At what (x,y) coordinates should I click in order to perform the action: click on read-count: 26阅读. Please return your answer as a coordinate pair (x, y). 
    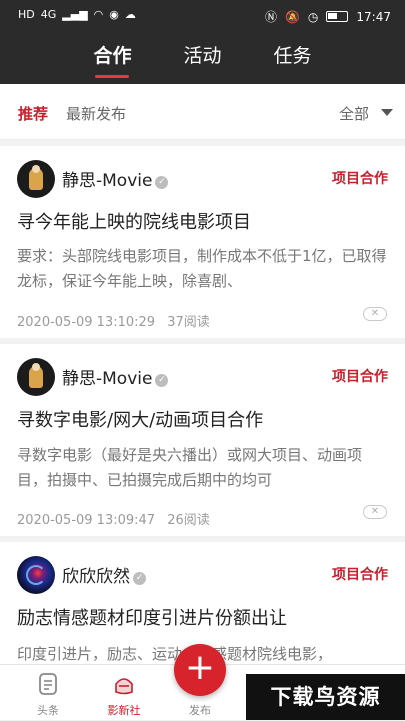
    Looking at the image, I should click on (188, 520).